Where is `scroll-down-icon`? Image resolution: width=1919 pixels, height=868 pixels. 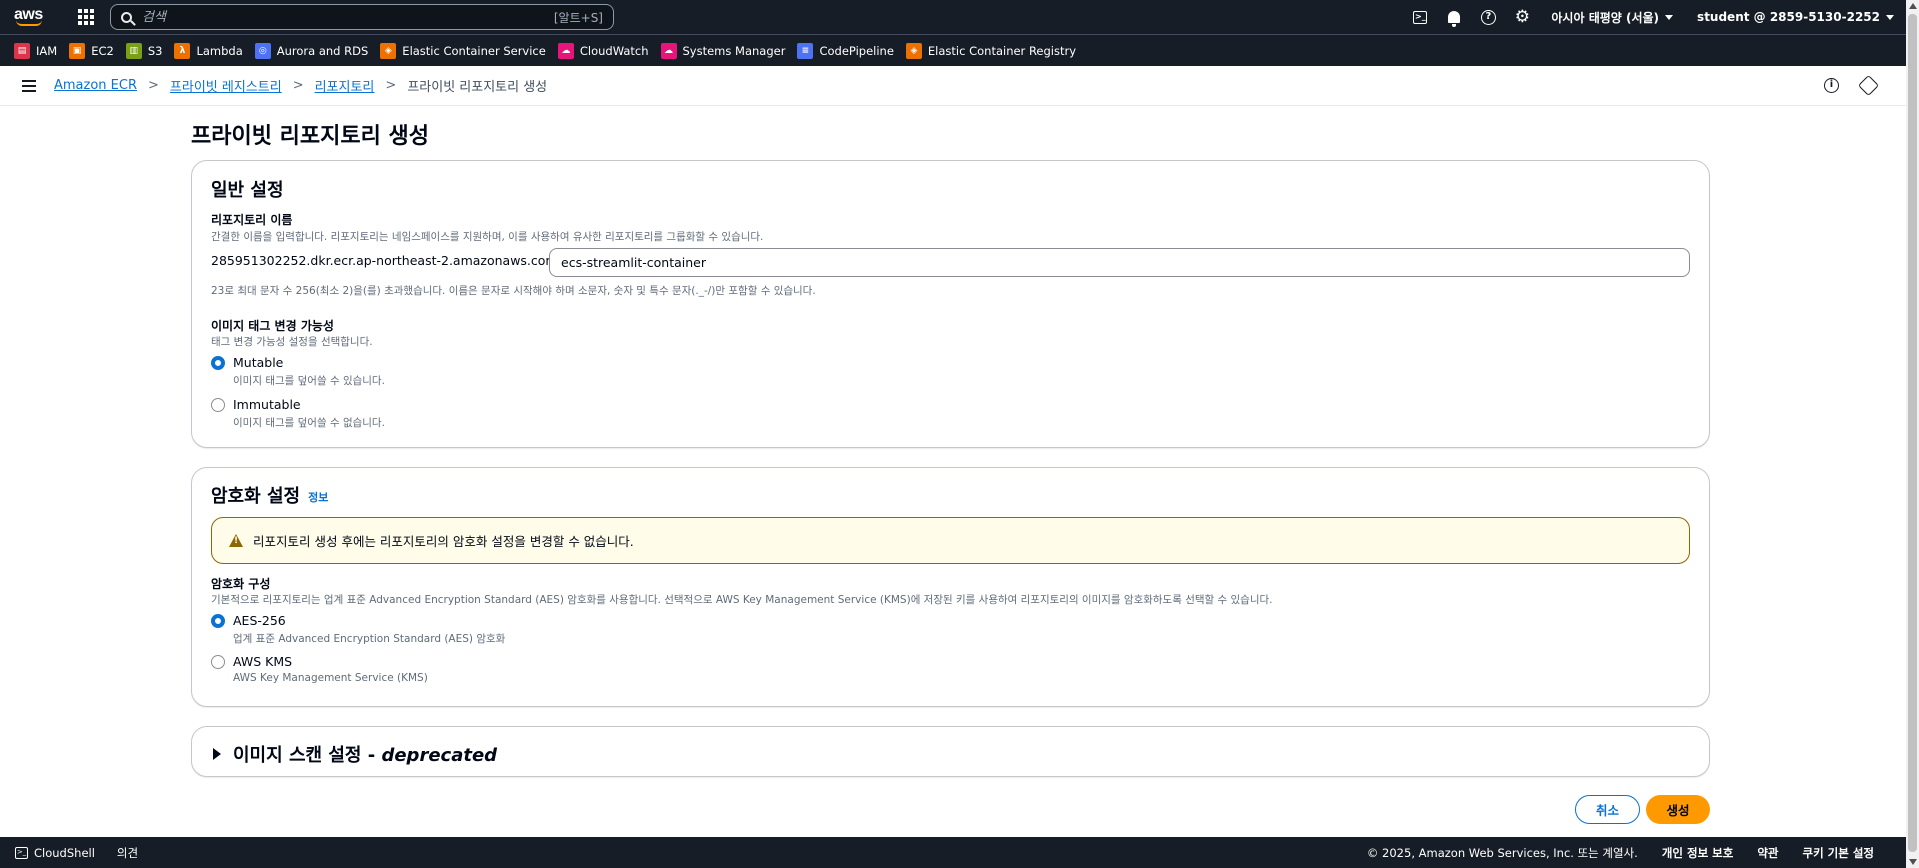 scroll-down-icon is located at coordinates (1913, 862).